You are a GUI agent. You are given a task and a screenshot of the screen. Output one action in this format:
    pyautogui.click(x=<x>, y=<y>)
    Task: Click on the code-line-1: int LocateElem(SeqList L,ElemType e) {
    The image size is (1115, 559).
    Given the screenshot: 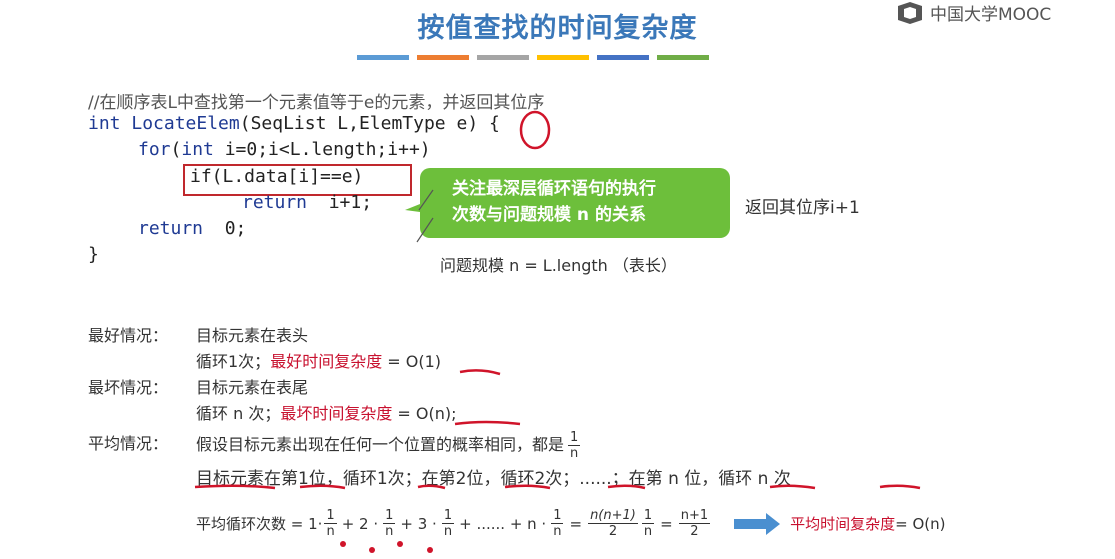 What is the action you would take?
    pyautogui.click(x=294, y=123)
    